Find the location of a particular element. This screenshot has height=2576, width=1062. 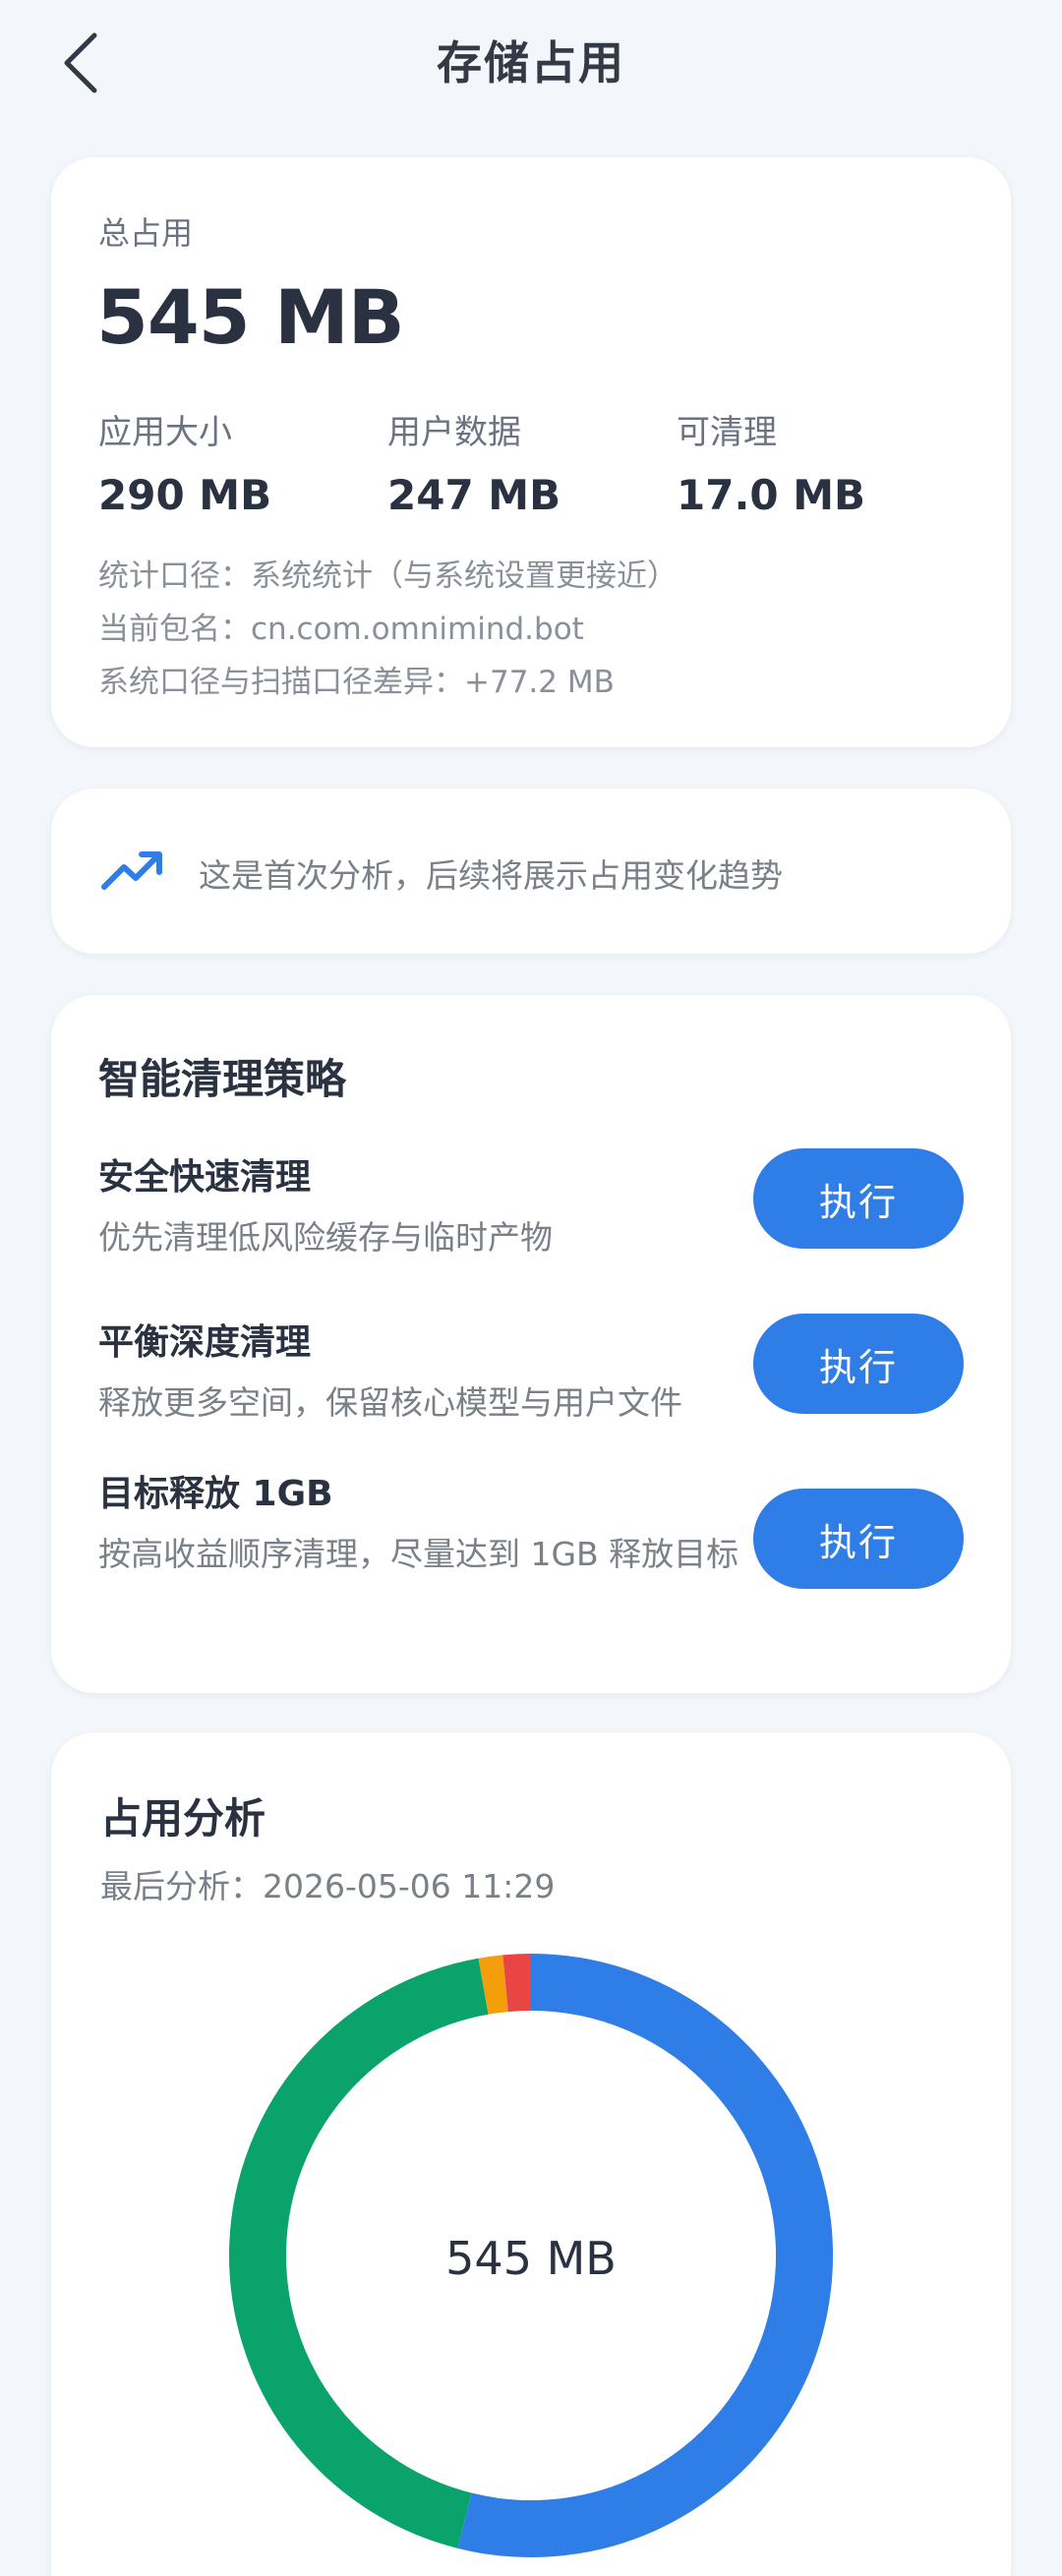

stat-user-data: 用户数据 247 MB is located at coordinates (530, 462).